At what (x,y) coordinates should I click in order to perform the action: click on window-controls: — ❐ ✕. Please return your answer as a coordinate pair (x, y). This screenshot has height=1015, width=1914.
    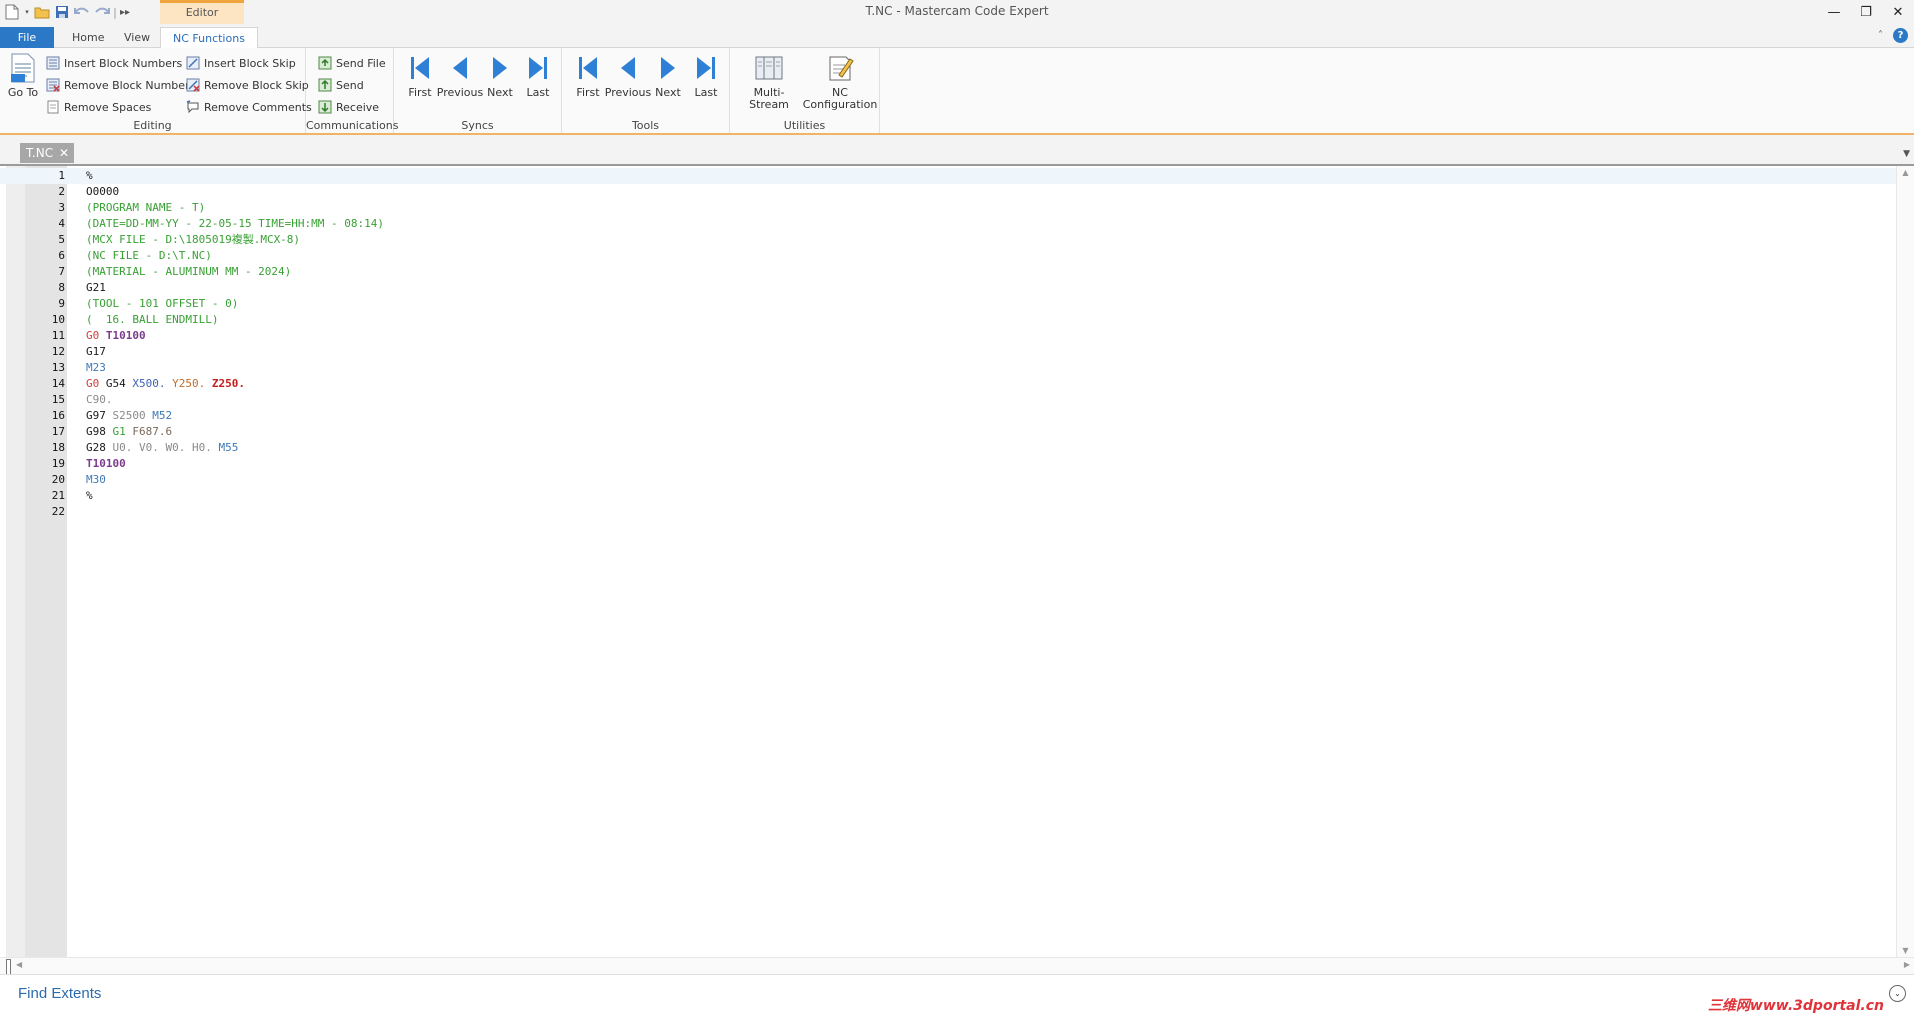
    Looking at the image, I should click on (1866, 12).